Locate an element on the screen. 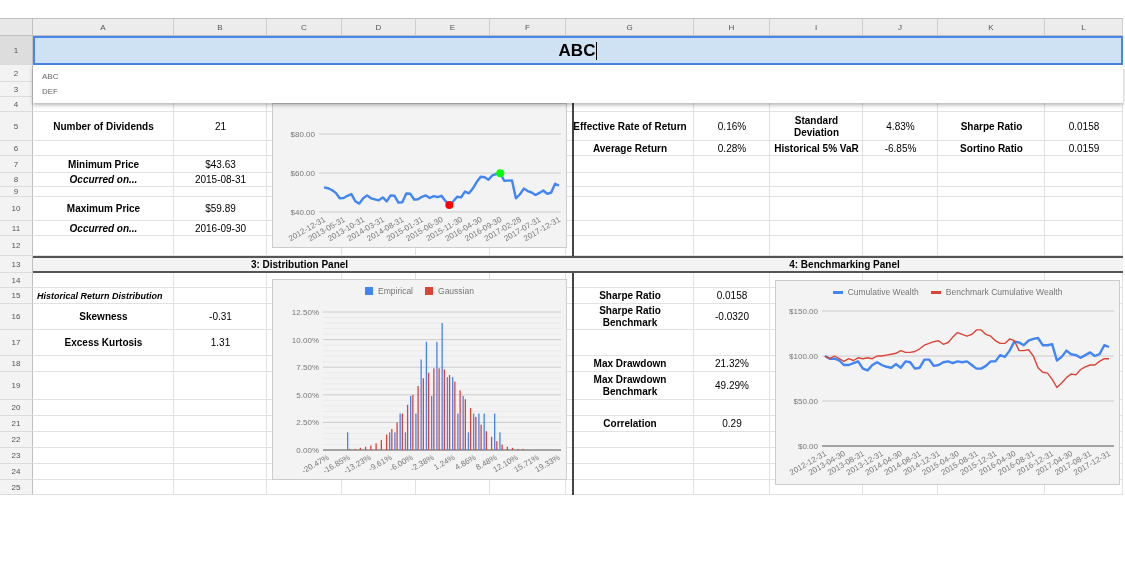 Image resolution: width=1125 pixels, height=587 pixels. column-header: K is located at coordinates (991, 27).